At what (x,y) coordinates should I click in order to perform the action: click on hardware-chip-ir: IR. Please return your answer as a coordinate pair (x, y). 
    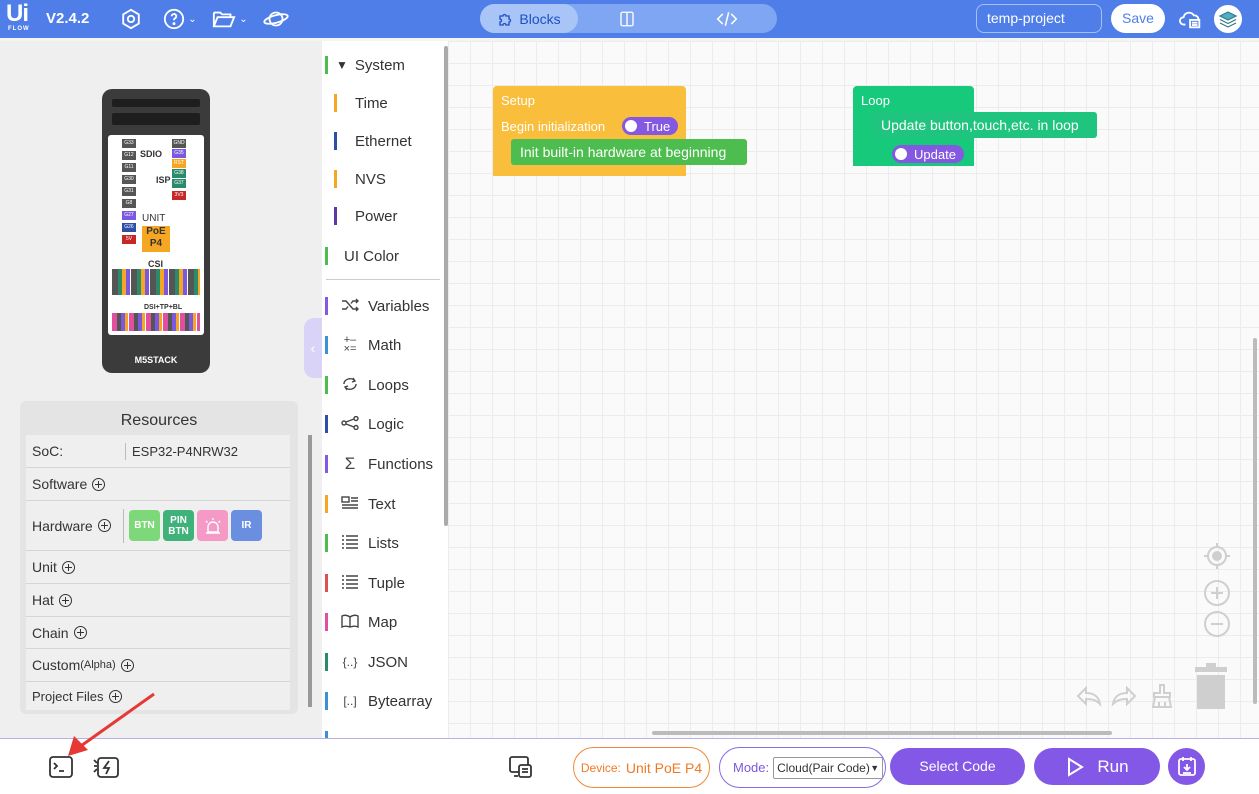
    Looking at the image, I should click on (246, 525).